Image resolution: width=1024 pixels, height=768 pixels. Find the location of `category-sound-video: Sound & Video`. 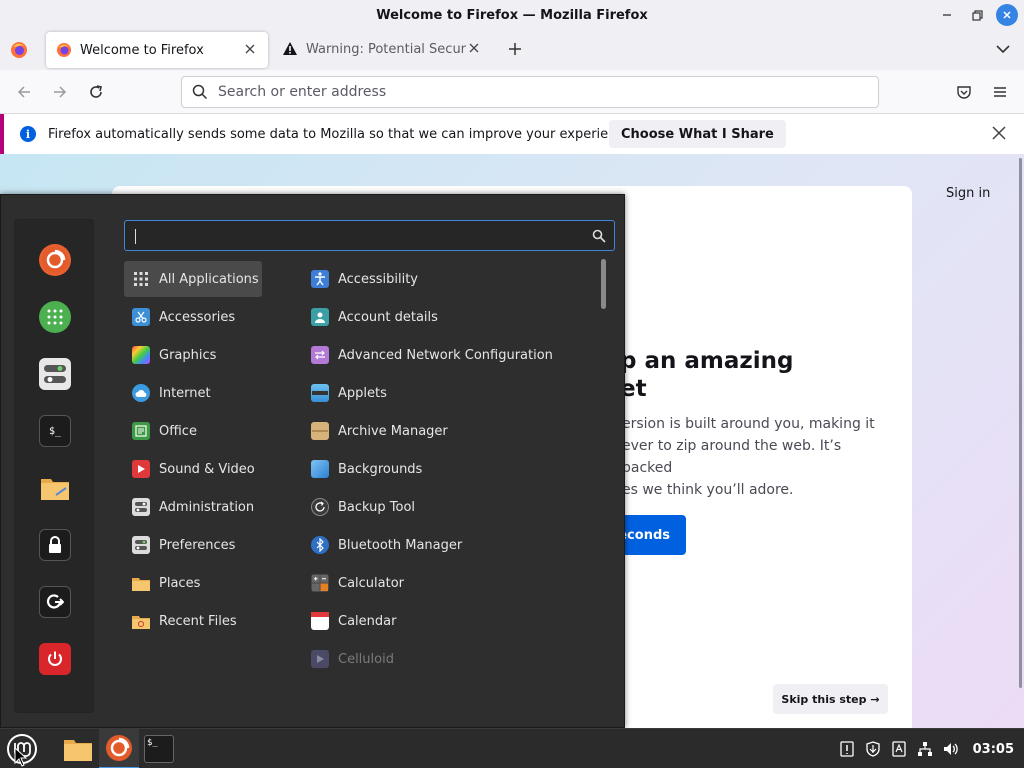

category-sound-video: Sound & Video is located at coordinates (193, 469).